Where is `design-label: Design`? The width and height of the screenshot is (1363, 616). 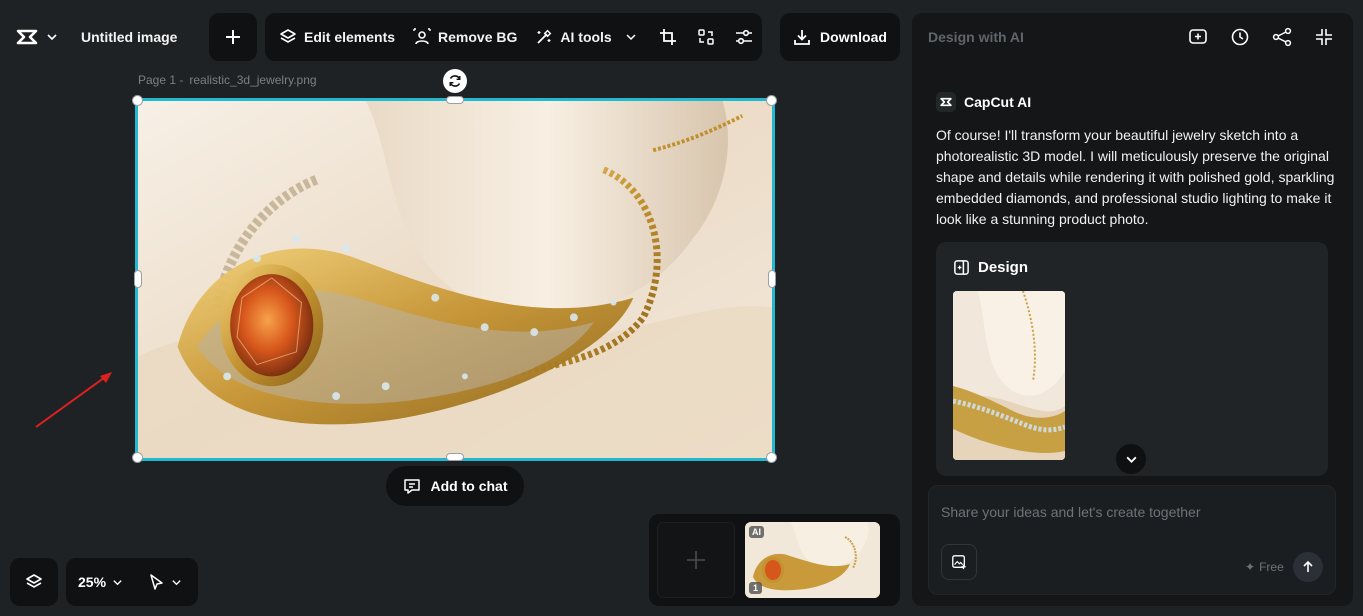
design-label: Design is located at coordinates (1003, 267).